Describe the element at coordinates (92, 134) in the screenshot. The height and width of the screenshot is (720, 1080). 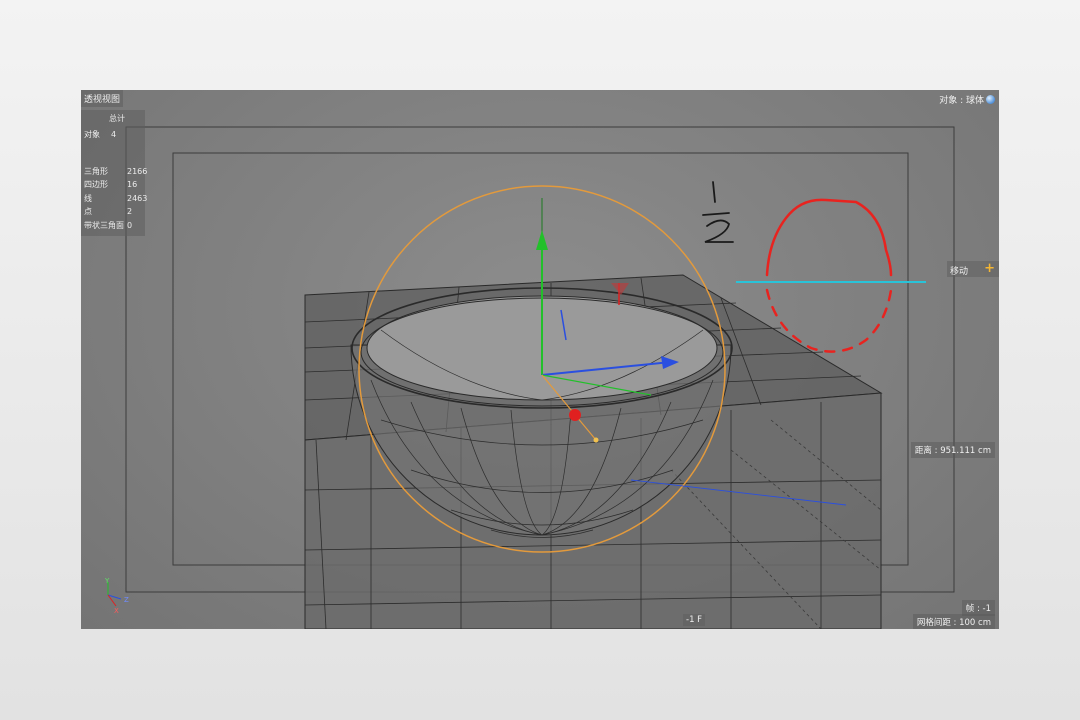
I see `stat-label: 对象` at that location.